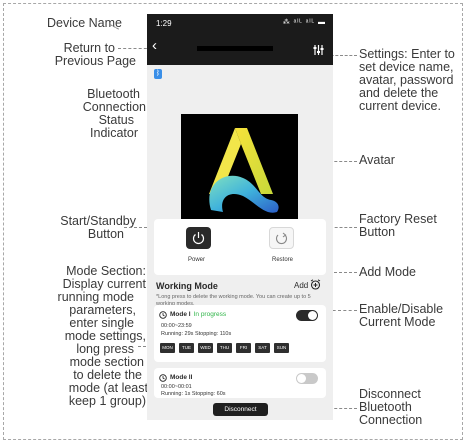 The width and height of the screenshot is (466, 443). Describe the element at coordinates (315, 284) in the screenshot. I see `alarm-clock-add-icon` at that location.